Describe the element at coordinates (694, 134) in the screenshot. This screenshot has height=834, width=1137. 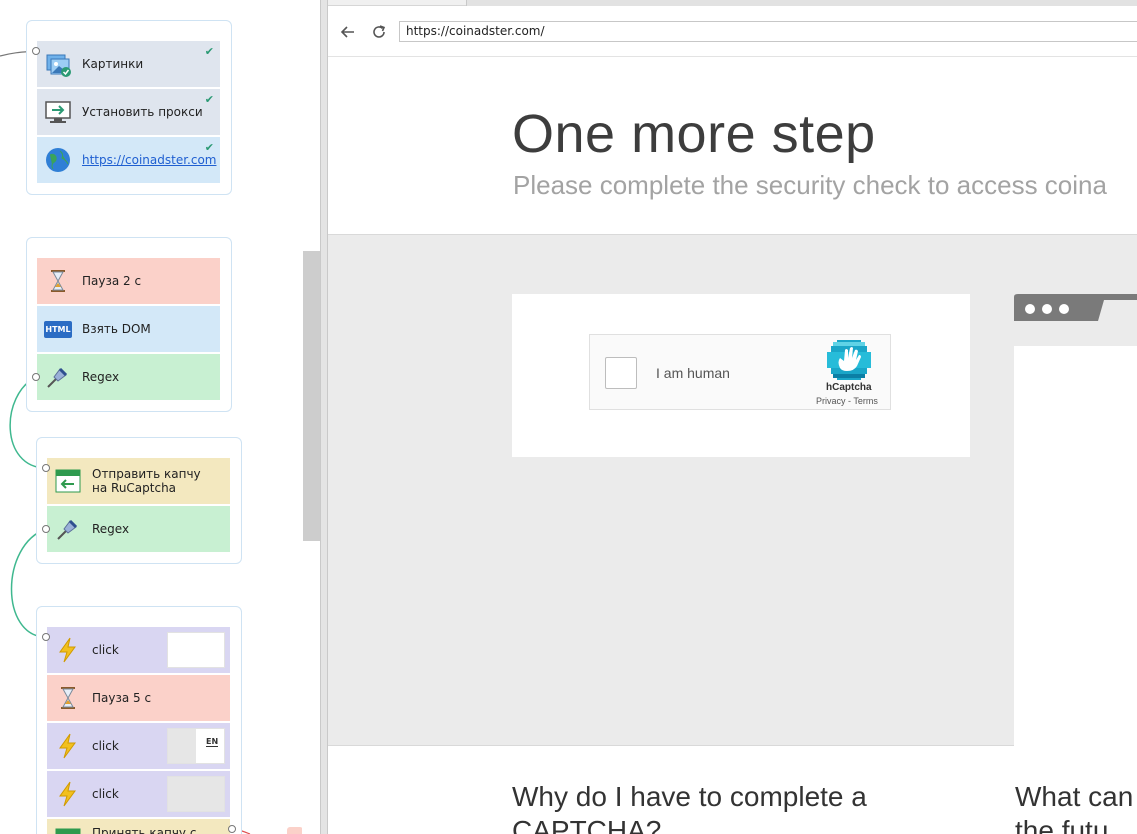
I see `page-title: One more step` at that location.